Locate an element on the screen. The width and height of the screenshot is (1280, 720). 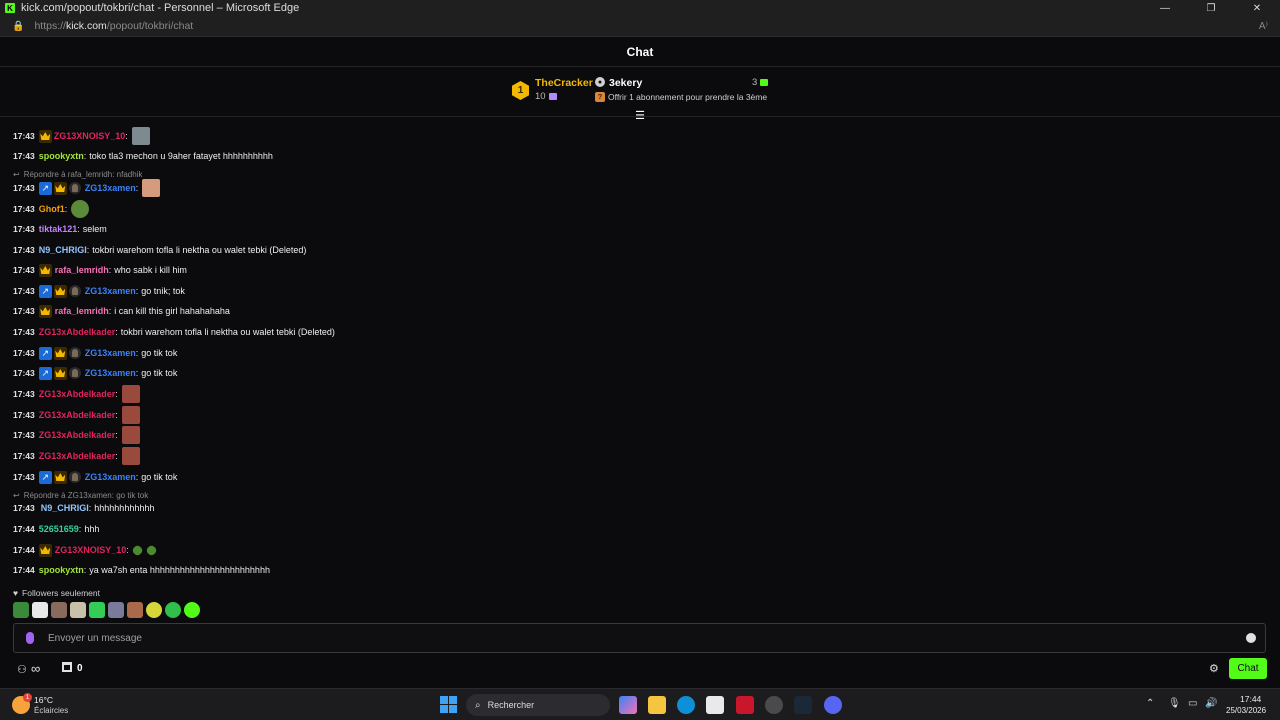
microphone-tray-icon: 🎙 is located at coordinates (1174, 703).